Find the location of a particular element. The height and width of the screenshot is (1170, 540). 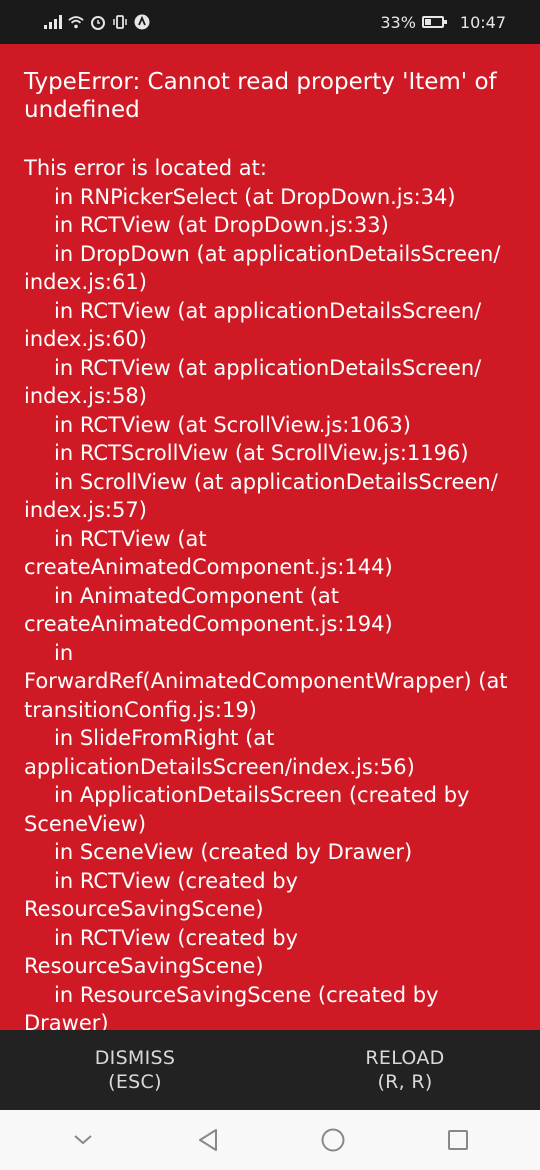

clock: 10:47 is located at coordinates (482, 22).